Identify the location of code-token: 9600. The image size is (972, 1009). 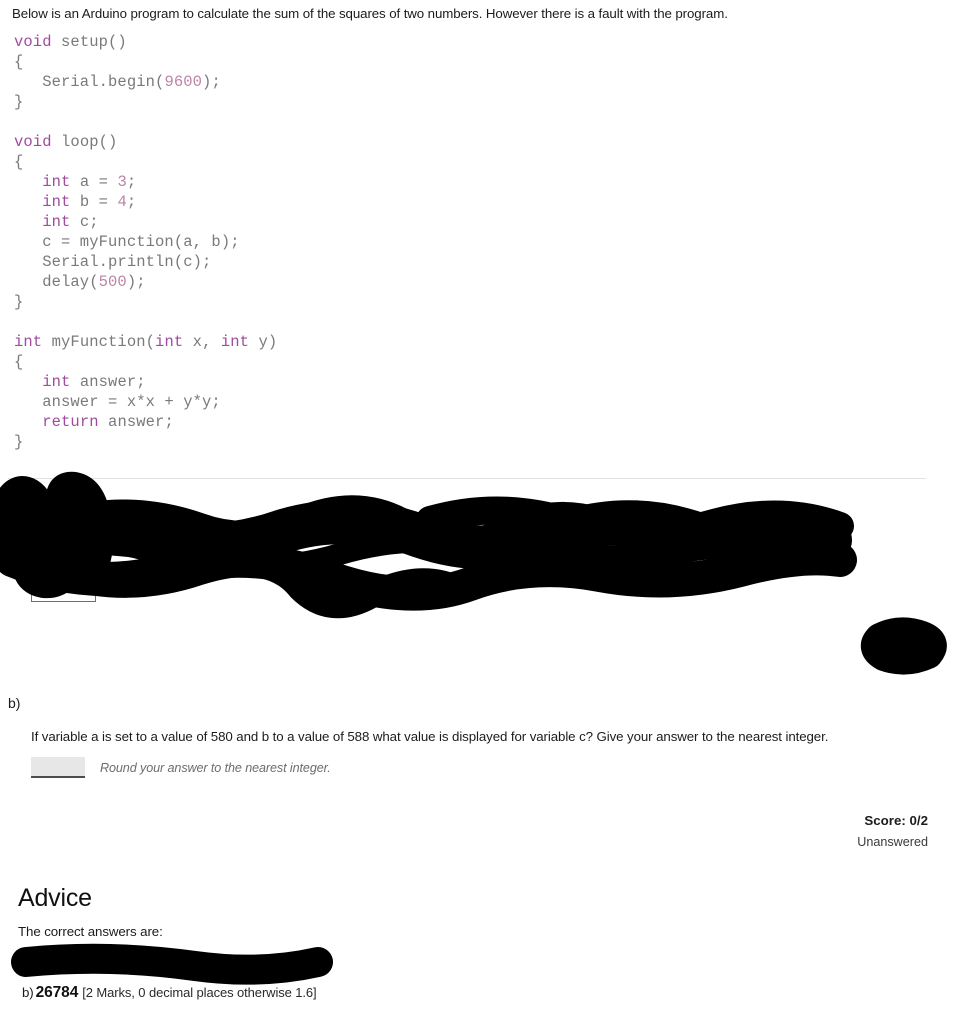
(183, 82).